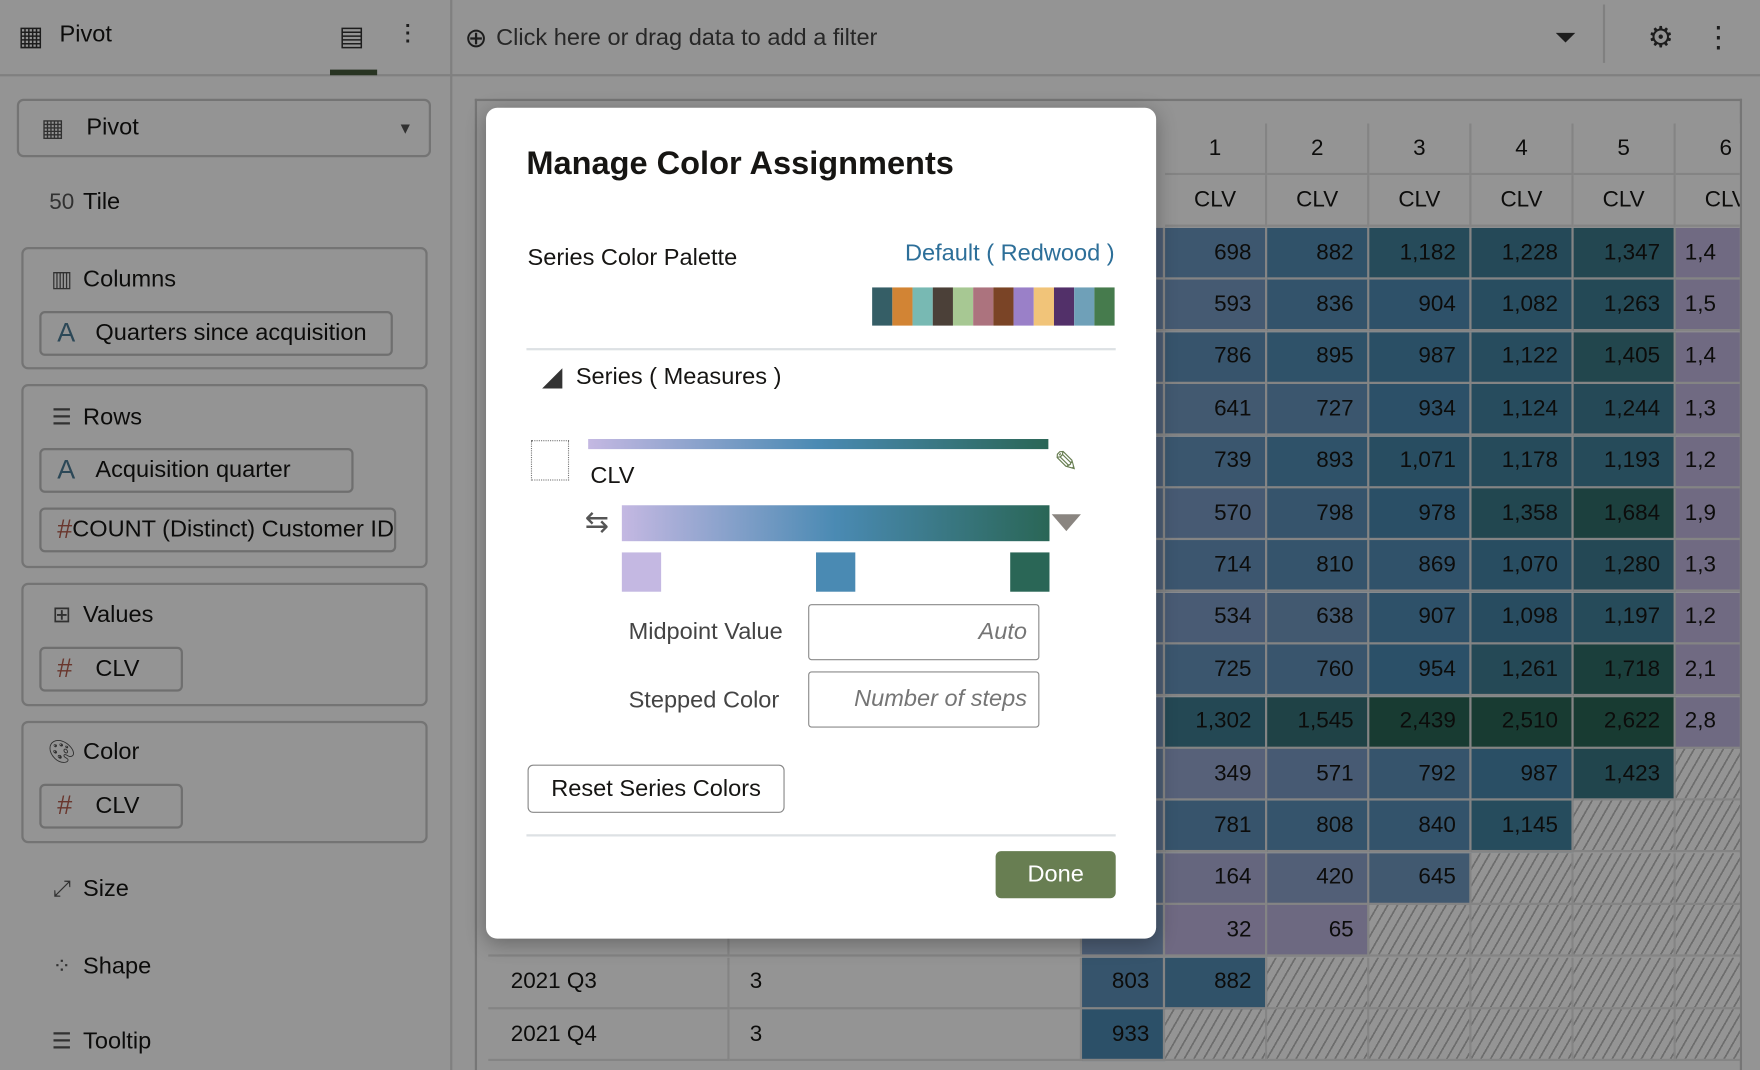  I want to click on stepped-label: Stepped Color, so click(704, 700).